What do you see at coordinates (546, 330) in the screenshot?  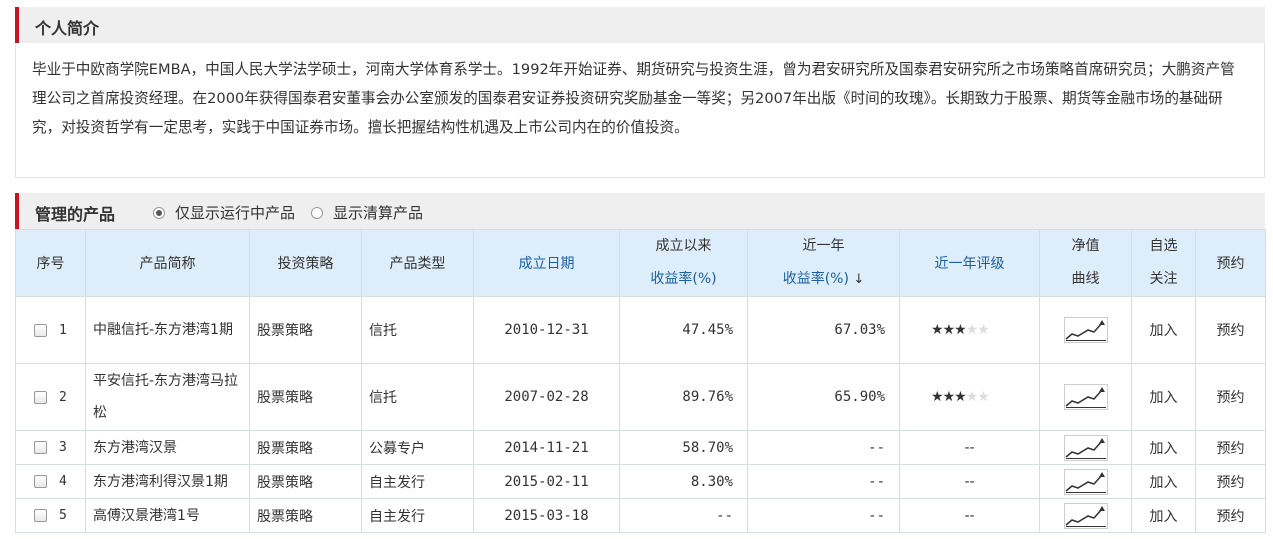 I see `date-cell: 2010-12-31` at bounding box center [546, 330].